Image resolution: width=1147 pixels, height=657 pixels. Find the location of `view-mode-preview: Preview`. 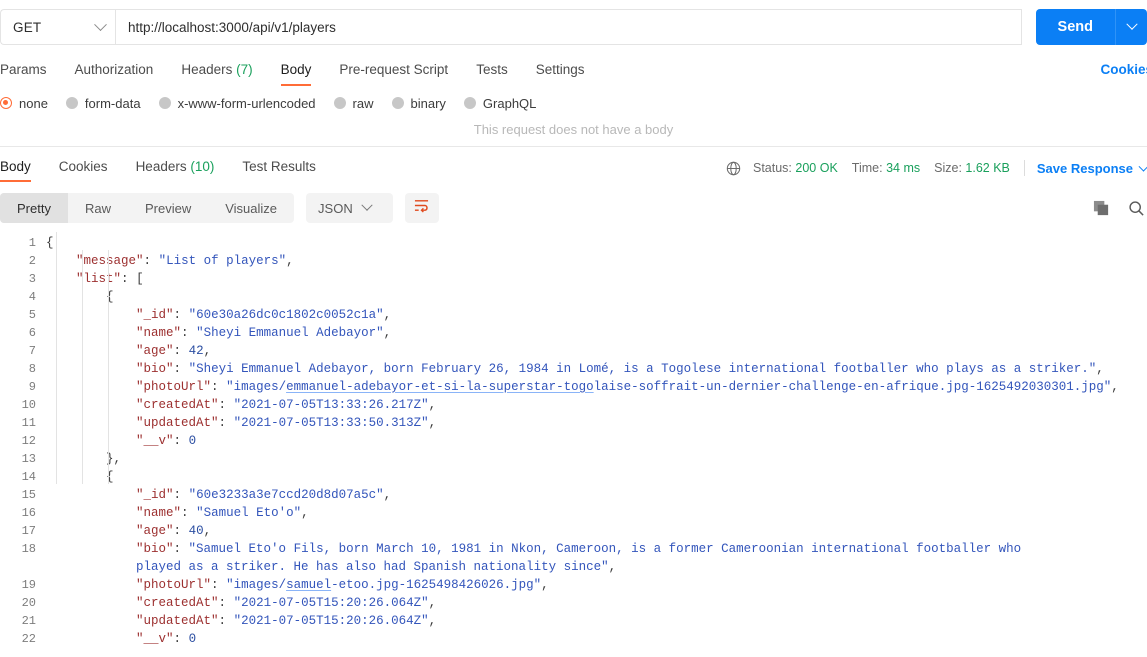

view-mode-preview: Preview is located at coordinates (168, 208).